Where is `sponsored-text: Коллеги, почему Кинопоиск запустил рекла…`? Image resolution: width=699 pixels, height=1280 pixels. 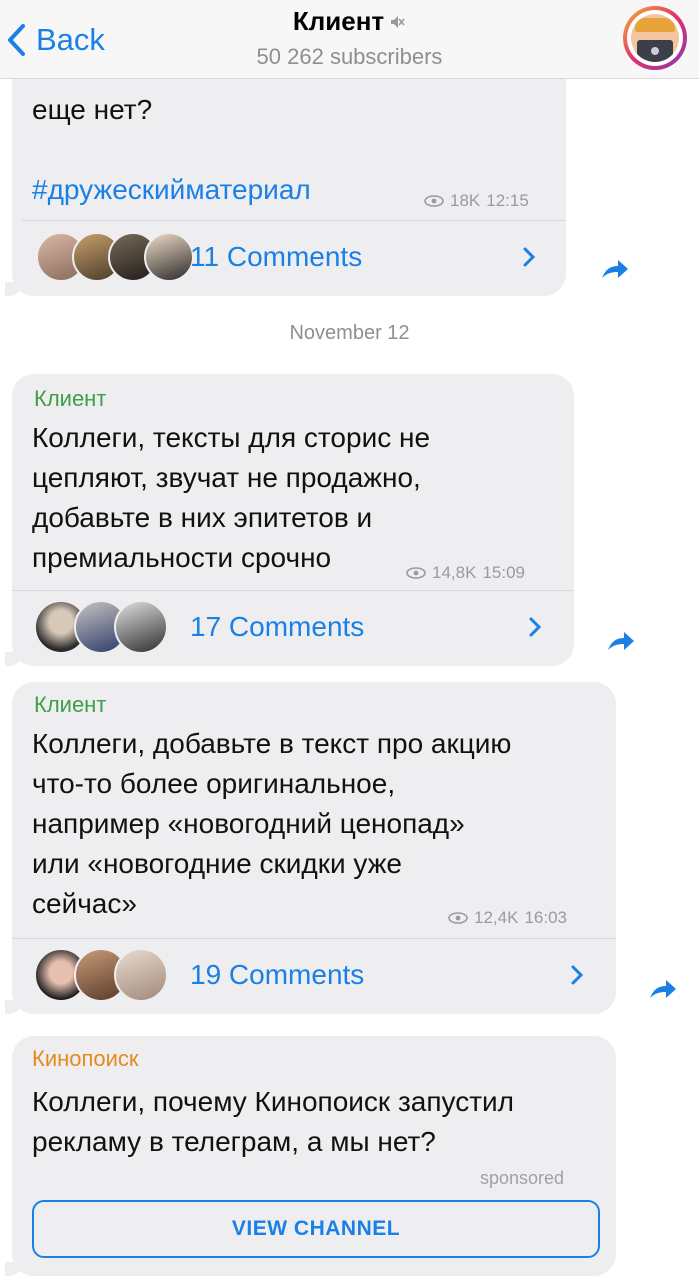 sponsored-text: Коллеги, почему Кинопоиск запустил рекла… is located at coordinates (273, 1121).